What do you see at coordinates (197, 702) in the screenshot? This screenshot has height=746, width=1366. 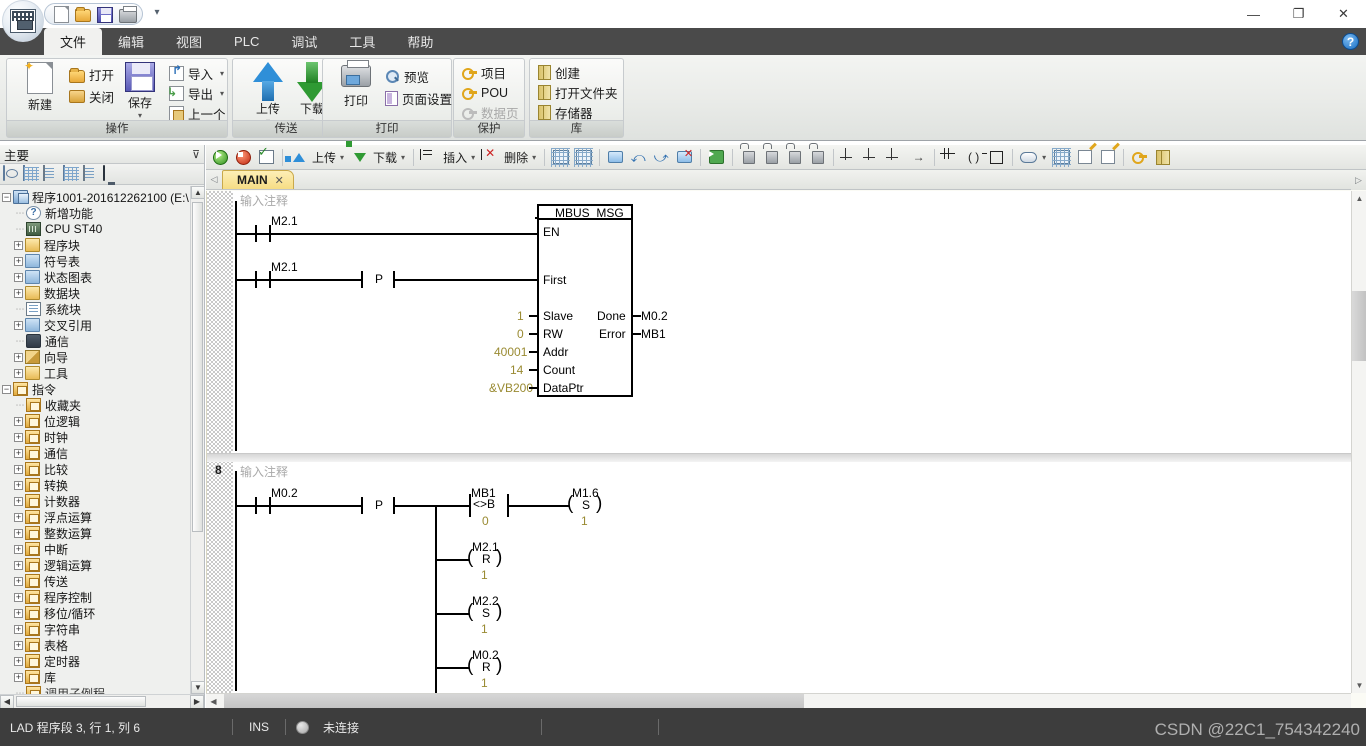 I see `scroll-right-icon: ▶` at bounding box center [197, 702].